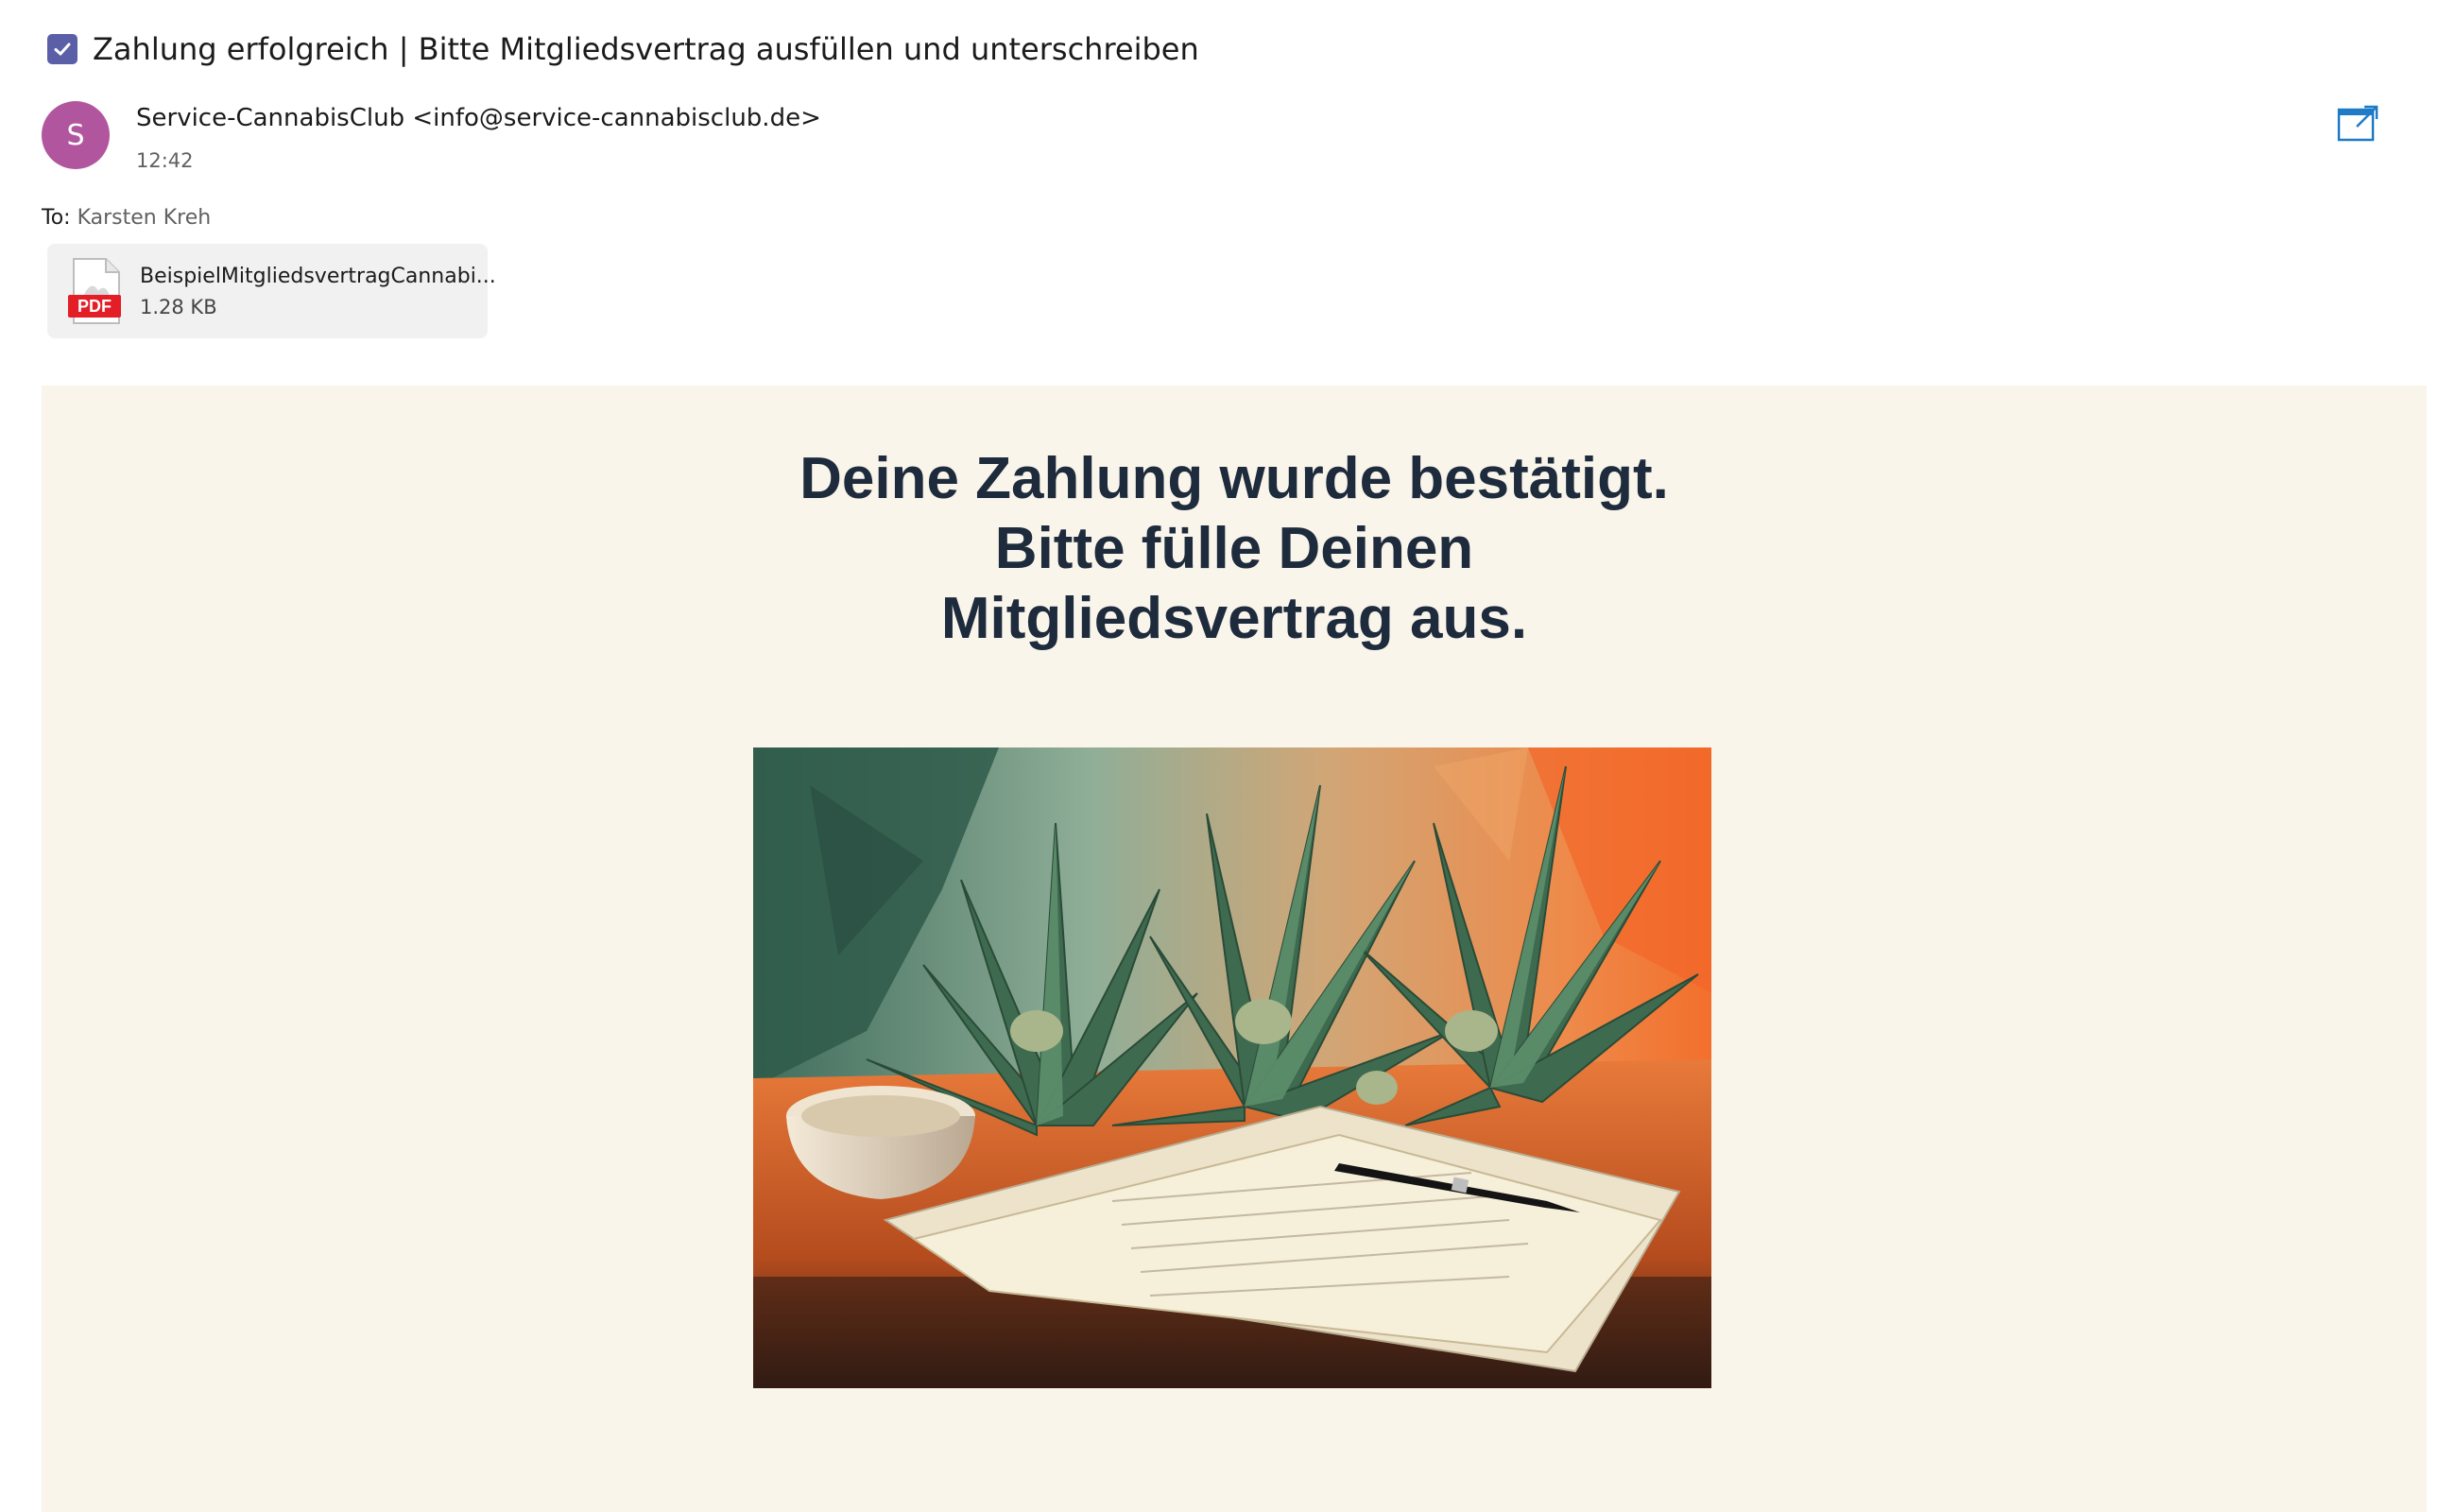 The image size is (2457, 1512). I want to click on headline-line-2: Bitte fülle Deinen, so click(1234, 548).